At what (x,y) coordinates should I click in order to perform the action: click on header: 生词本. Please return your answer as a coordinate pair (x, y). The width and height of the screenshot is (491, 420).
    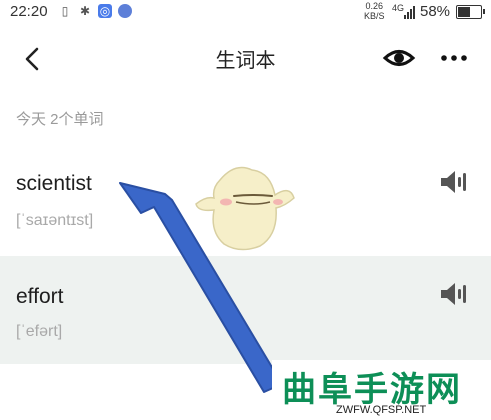
    Looking at the image, I should click on (245, 58).